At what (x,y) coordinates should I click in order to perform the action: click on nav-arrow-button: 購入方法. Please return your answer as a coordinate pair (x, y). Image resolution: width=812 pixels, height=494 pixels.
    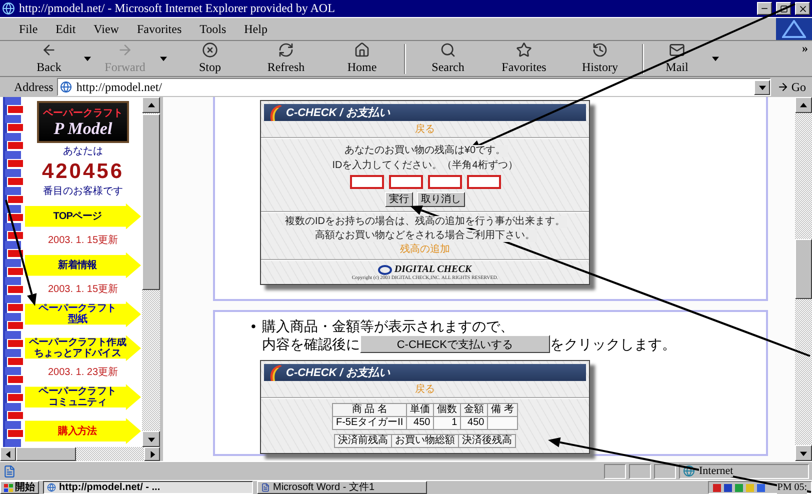
    Looking at the image, I should click on (83, 431).